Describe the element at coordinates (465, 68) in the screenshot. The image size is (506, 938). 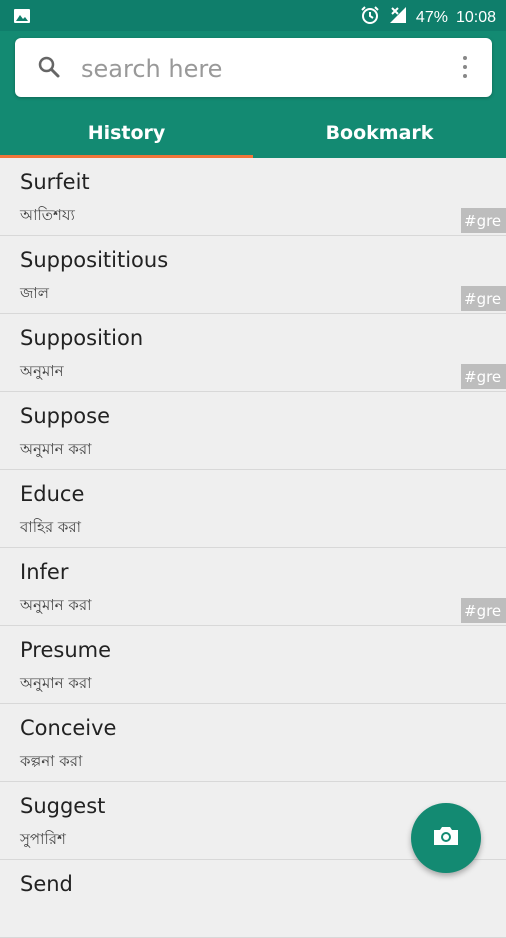
I see `overflow-menu-icon` at that location.